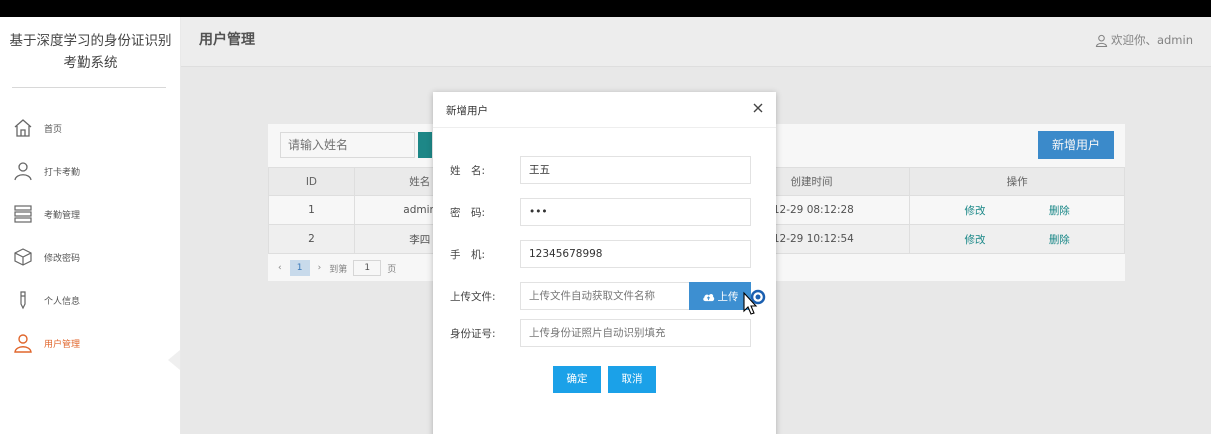  I want to click on sidebar-item-label: 首页, so click(53, 129).